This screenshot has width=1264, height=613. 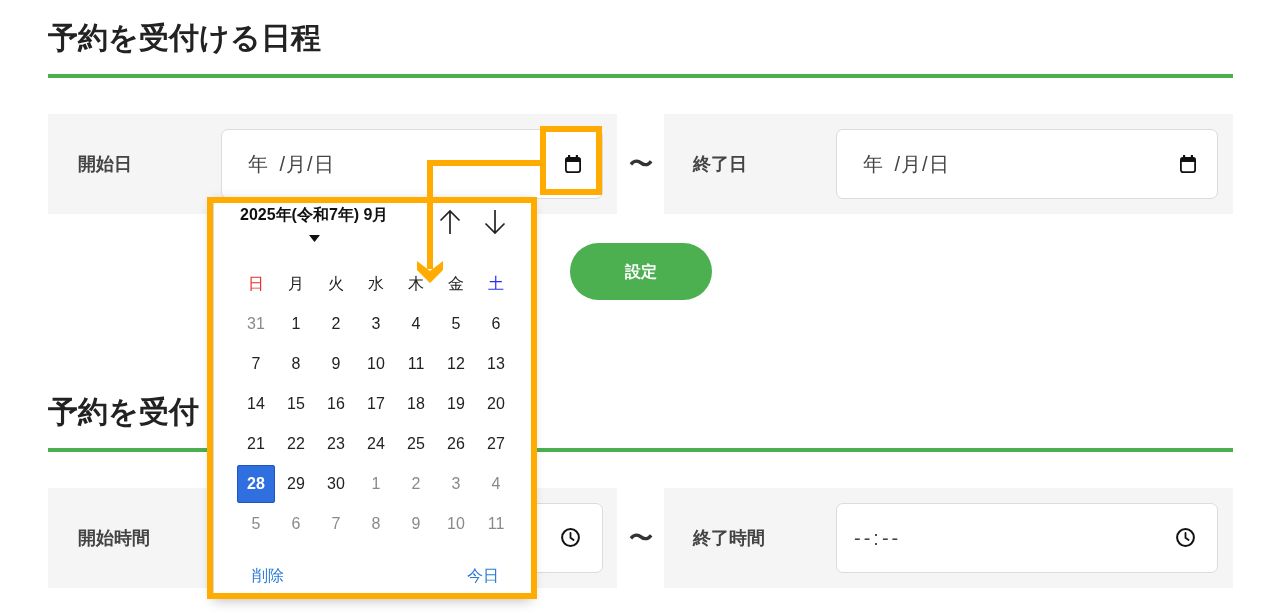 I want to click on calendar-day: 16, so click(x=336, y=404).